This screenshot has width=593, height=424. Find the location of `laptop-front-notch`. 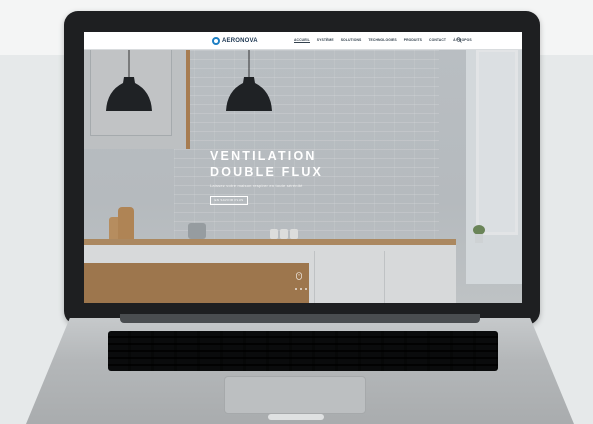

laptop-front-notch is located at coordinates (296, 417).